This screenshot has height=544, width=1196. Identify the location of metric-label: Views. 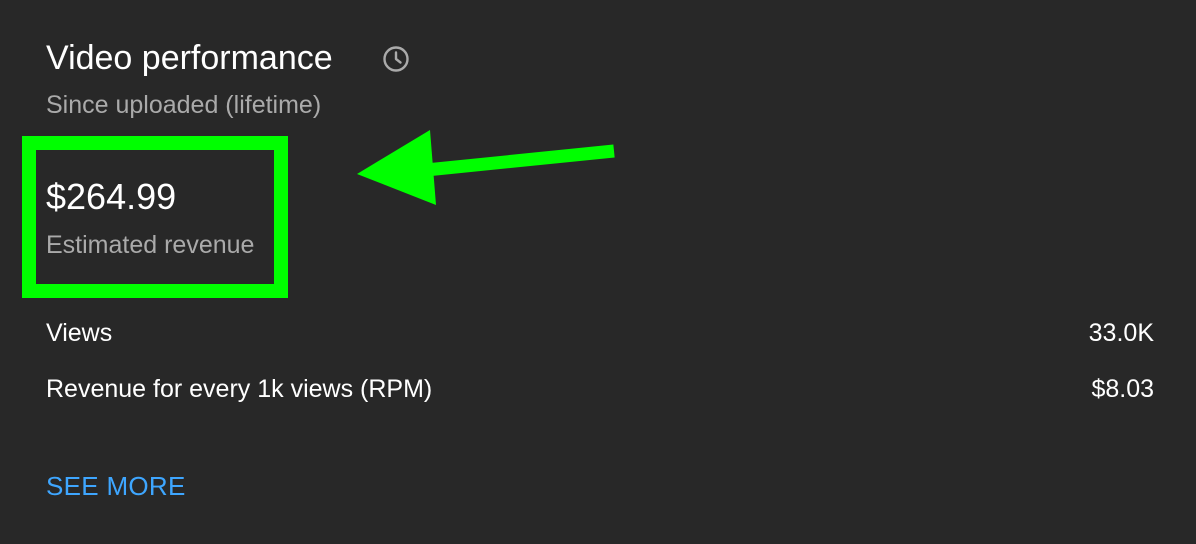
(79, 332).